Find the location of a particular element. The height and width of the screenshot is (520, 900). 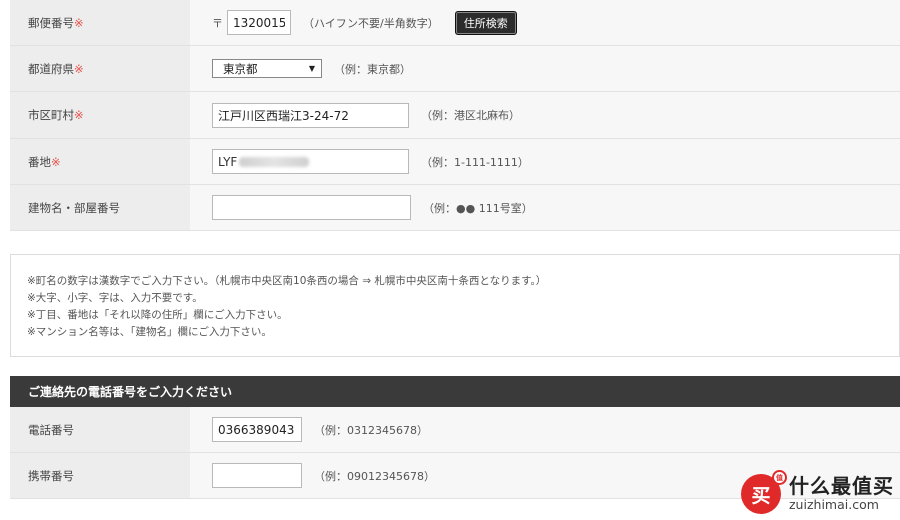

street-hint: （例：1-111-1111） is located at coordinates (475, 162).